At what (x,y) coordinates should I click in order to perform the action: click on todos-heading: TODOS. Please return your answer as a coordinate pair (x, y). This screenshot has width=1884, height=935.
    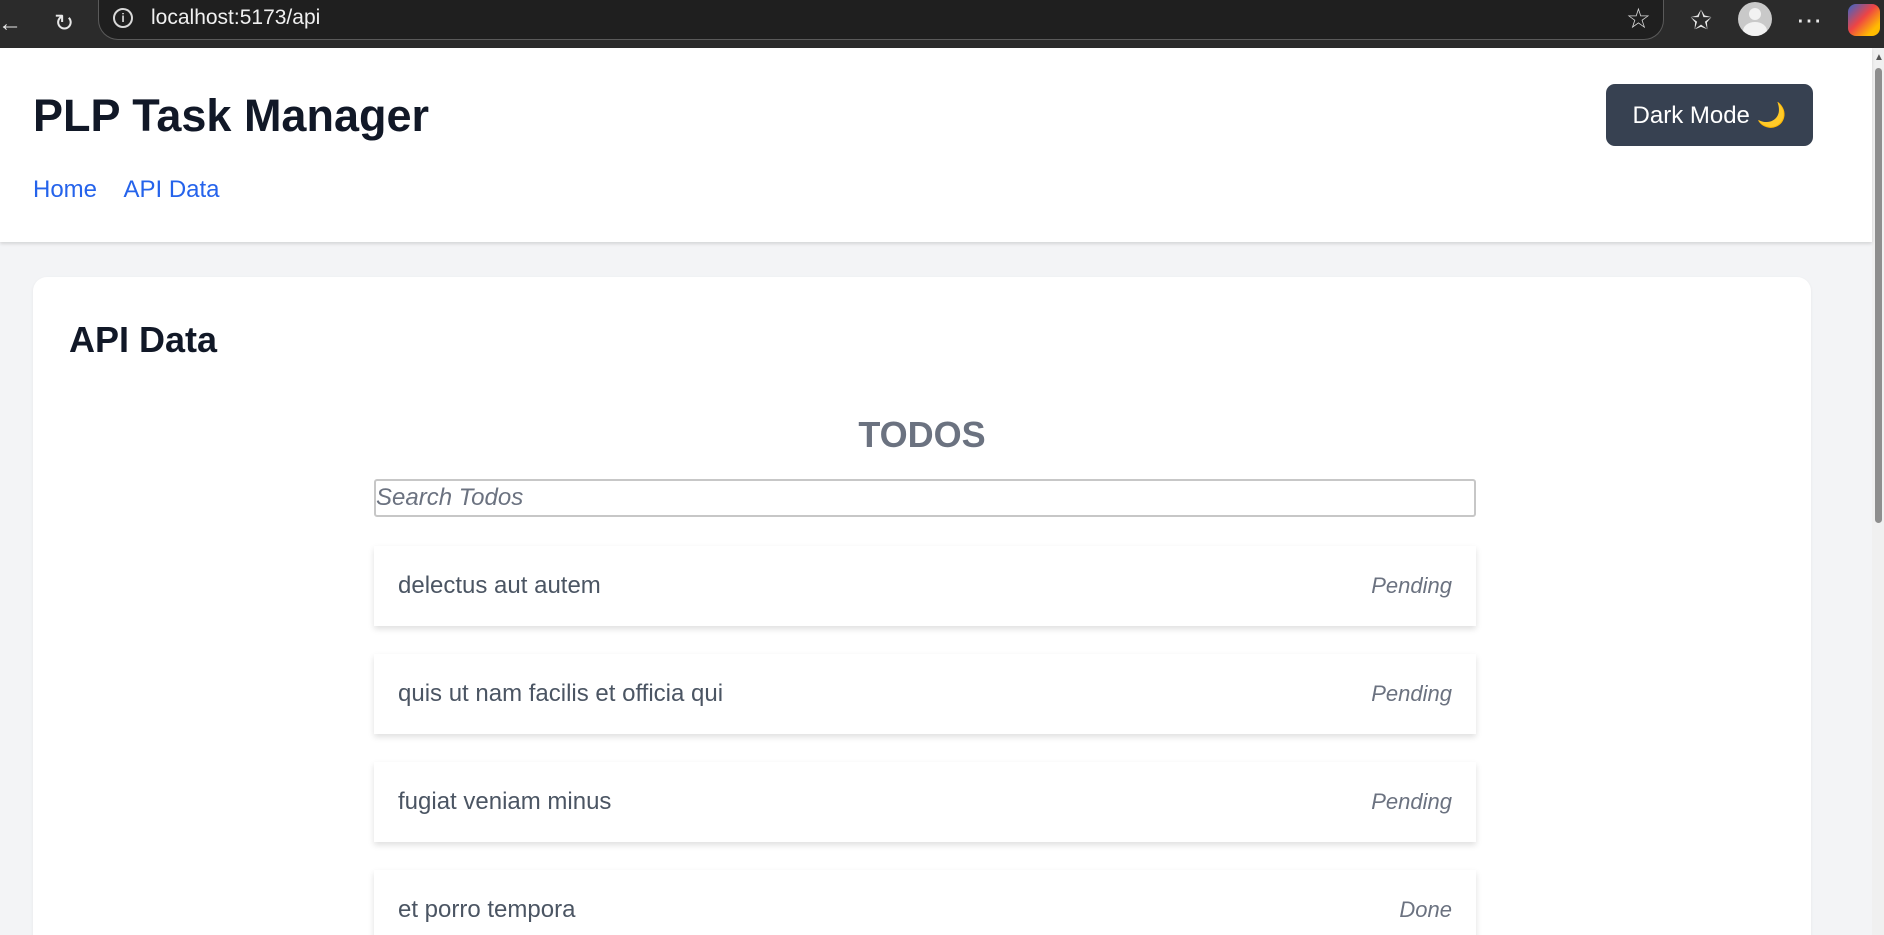
    Looking at the image, I should click on (922, 434).